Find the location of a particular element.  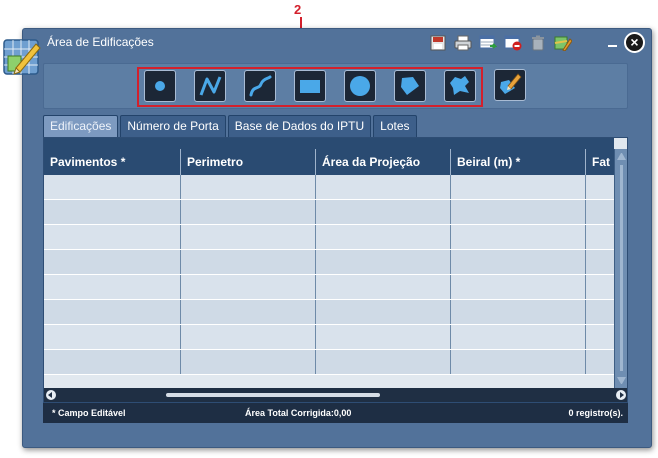

close-button: × is located at coordinates (634, 42).